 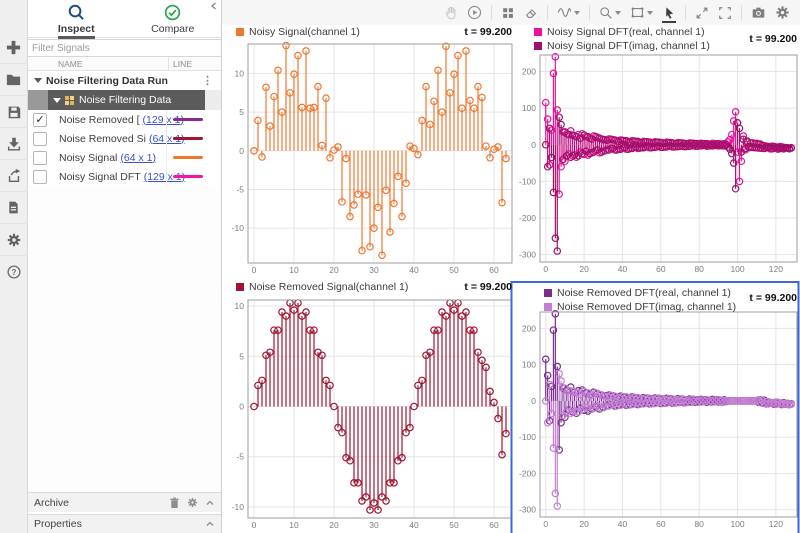 I want to click on plot-toolbar, so click(x=511, y=12).